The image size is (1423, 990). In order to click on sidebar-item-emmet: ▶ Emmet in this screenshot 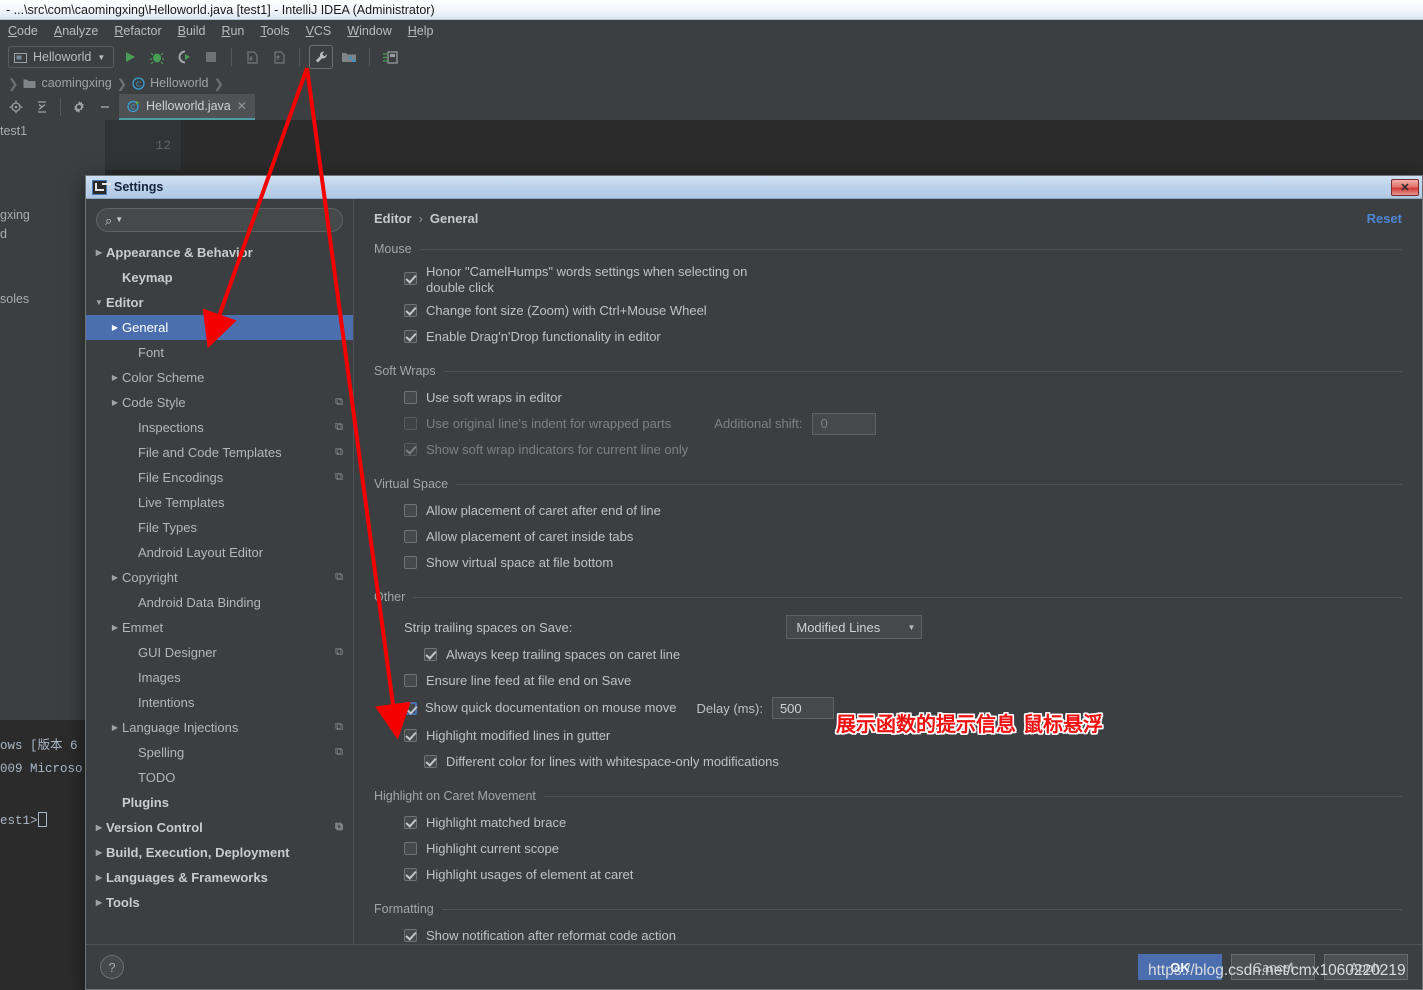, I will do `click(219, 627)`.